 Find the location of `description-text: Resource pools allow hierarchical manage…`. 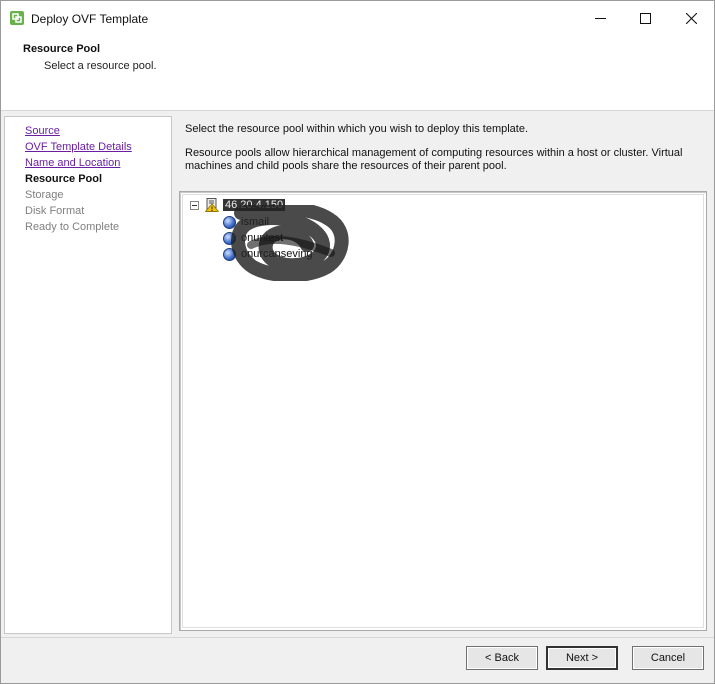

description-text: Resource pools allow hierarchical manage… is located at coordinates (434, 159).